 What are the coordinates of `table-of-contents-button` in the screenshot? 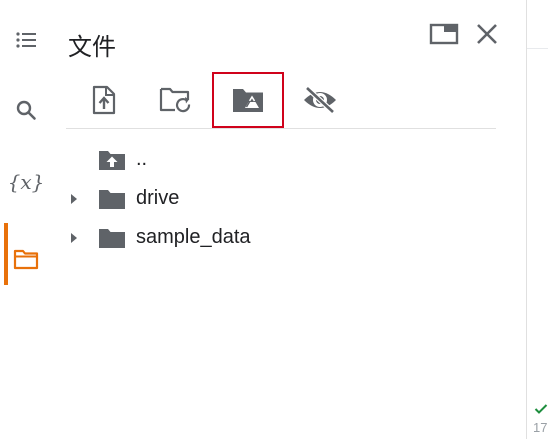 It's located at (26, 40).